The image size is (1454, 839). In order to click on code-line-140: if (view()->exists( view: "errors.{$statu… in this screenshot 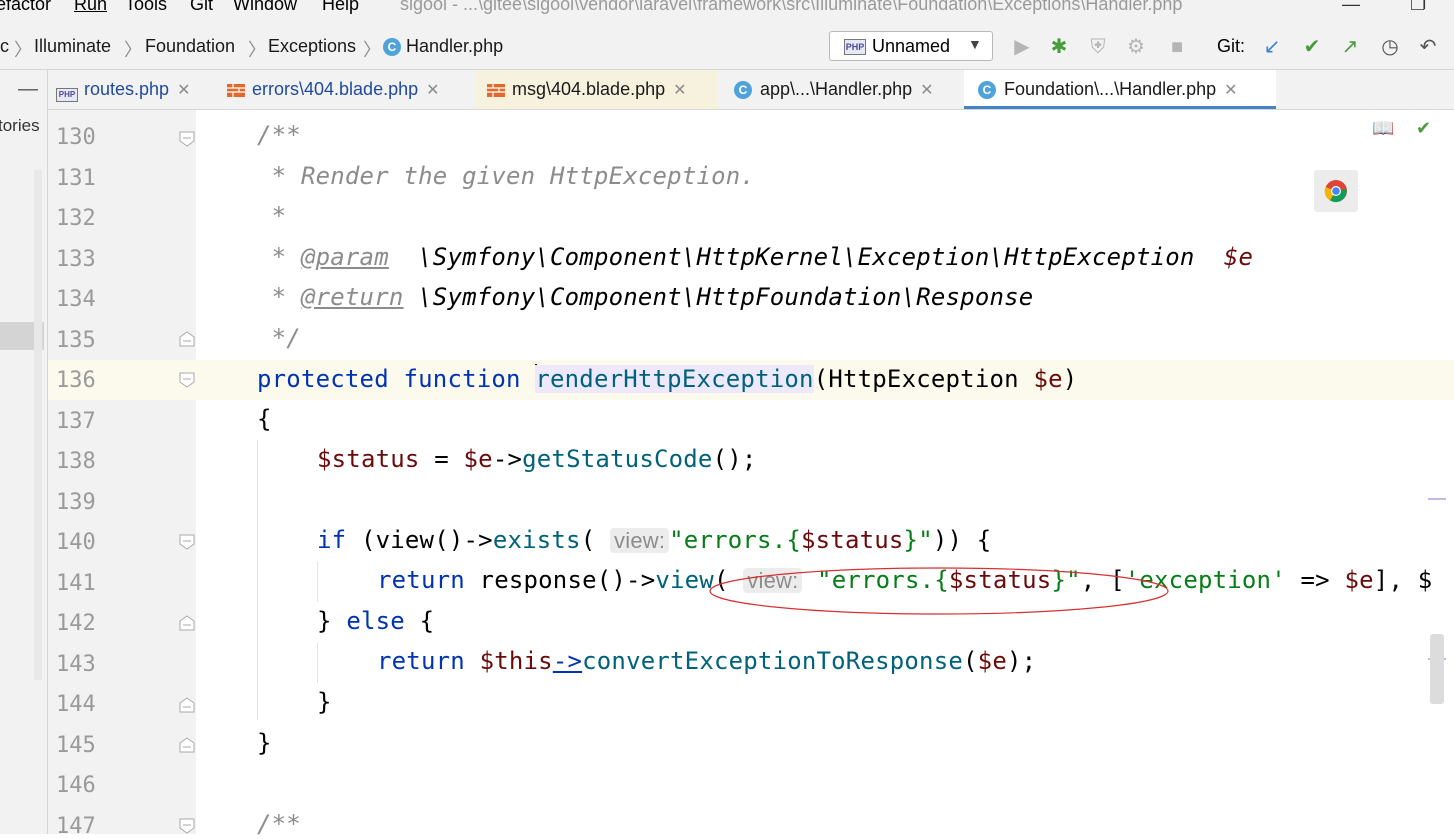, I will do `click(654, 540)`.